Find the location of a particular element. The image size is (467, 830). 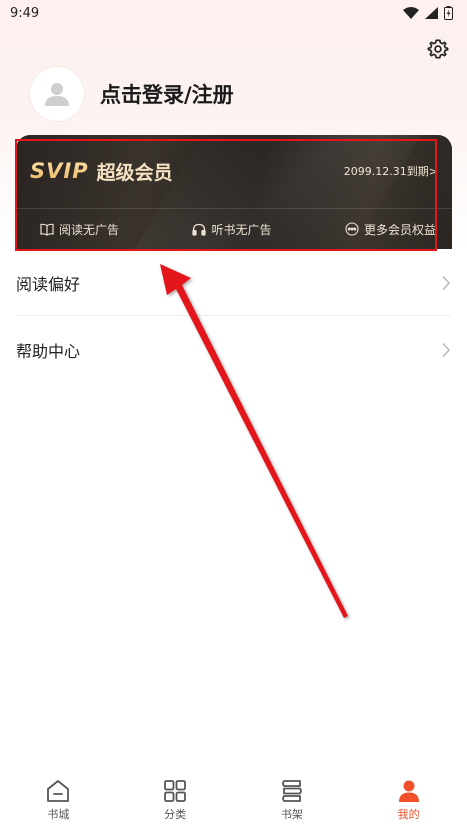

svip-title: 超级会员 is located at coordinates (134, 172).